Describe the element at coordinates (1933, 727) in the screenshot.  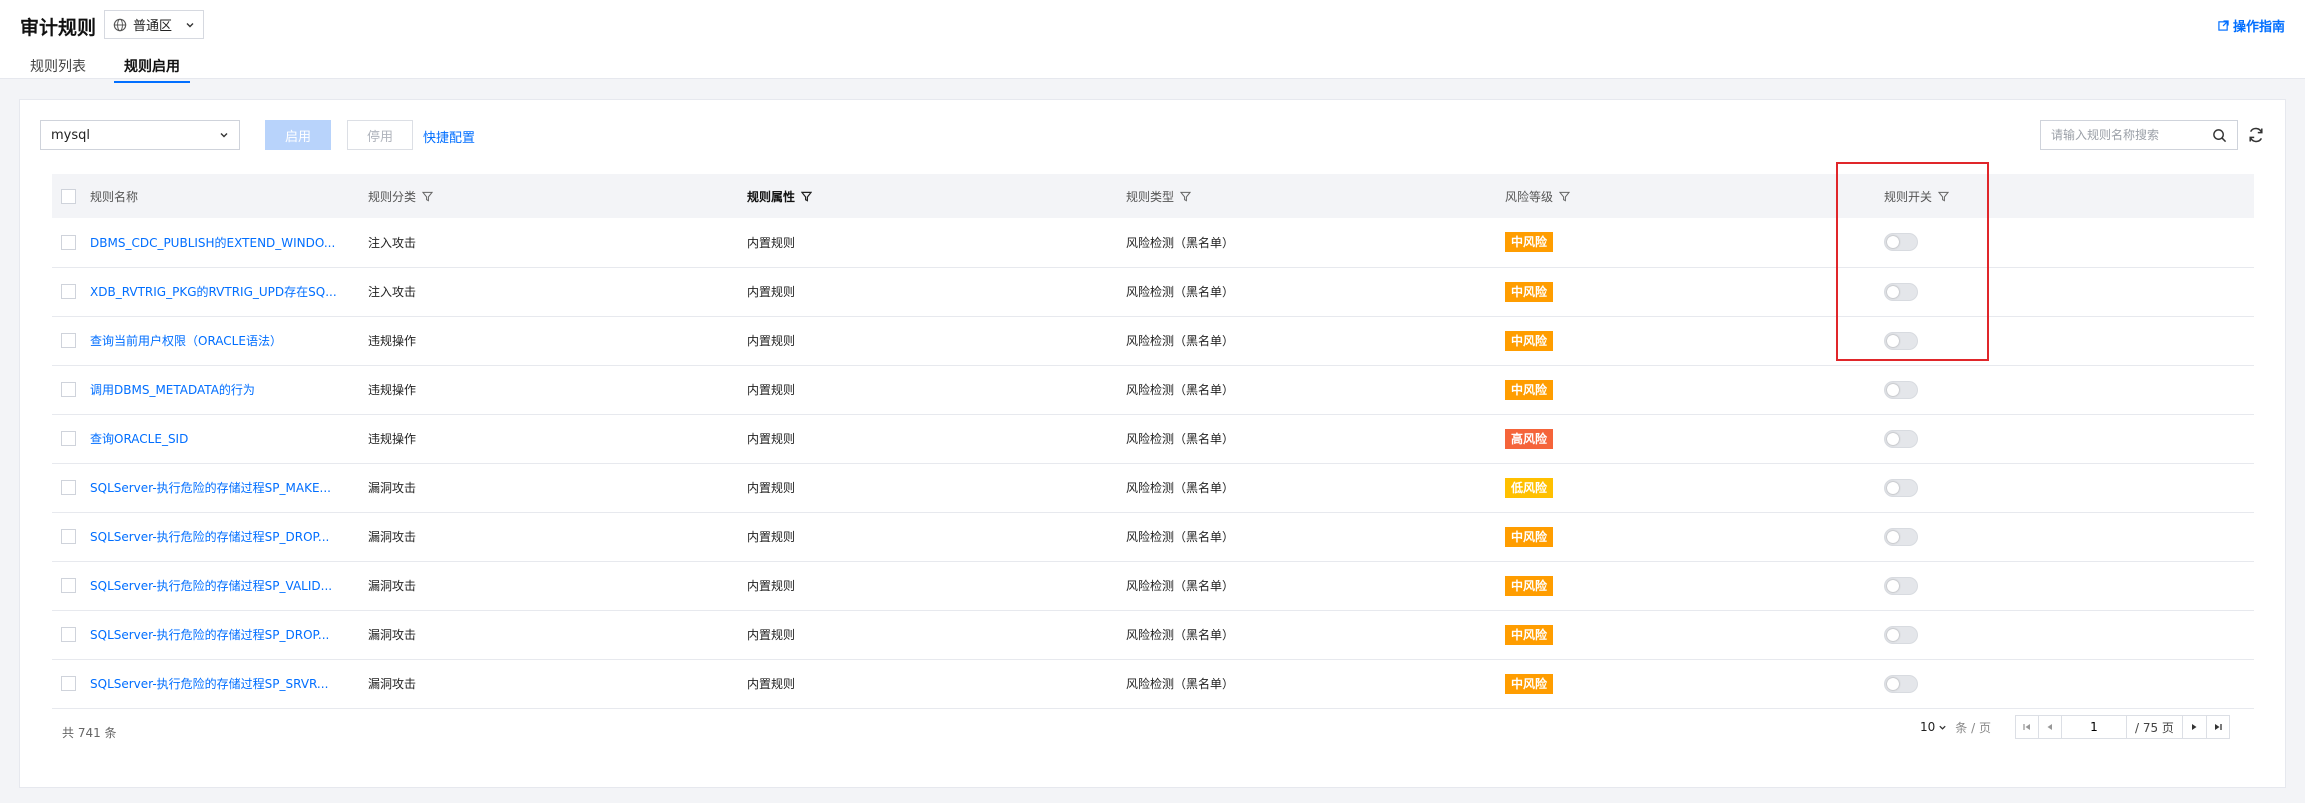
I see `page-size-select: 10` at that location.